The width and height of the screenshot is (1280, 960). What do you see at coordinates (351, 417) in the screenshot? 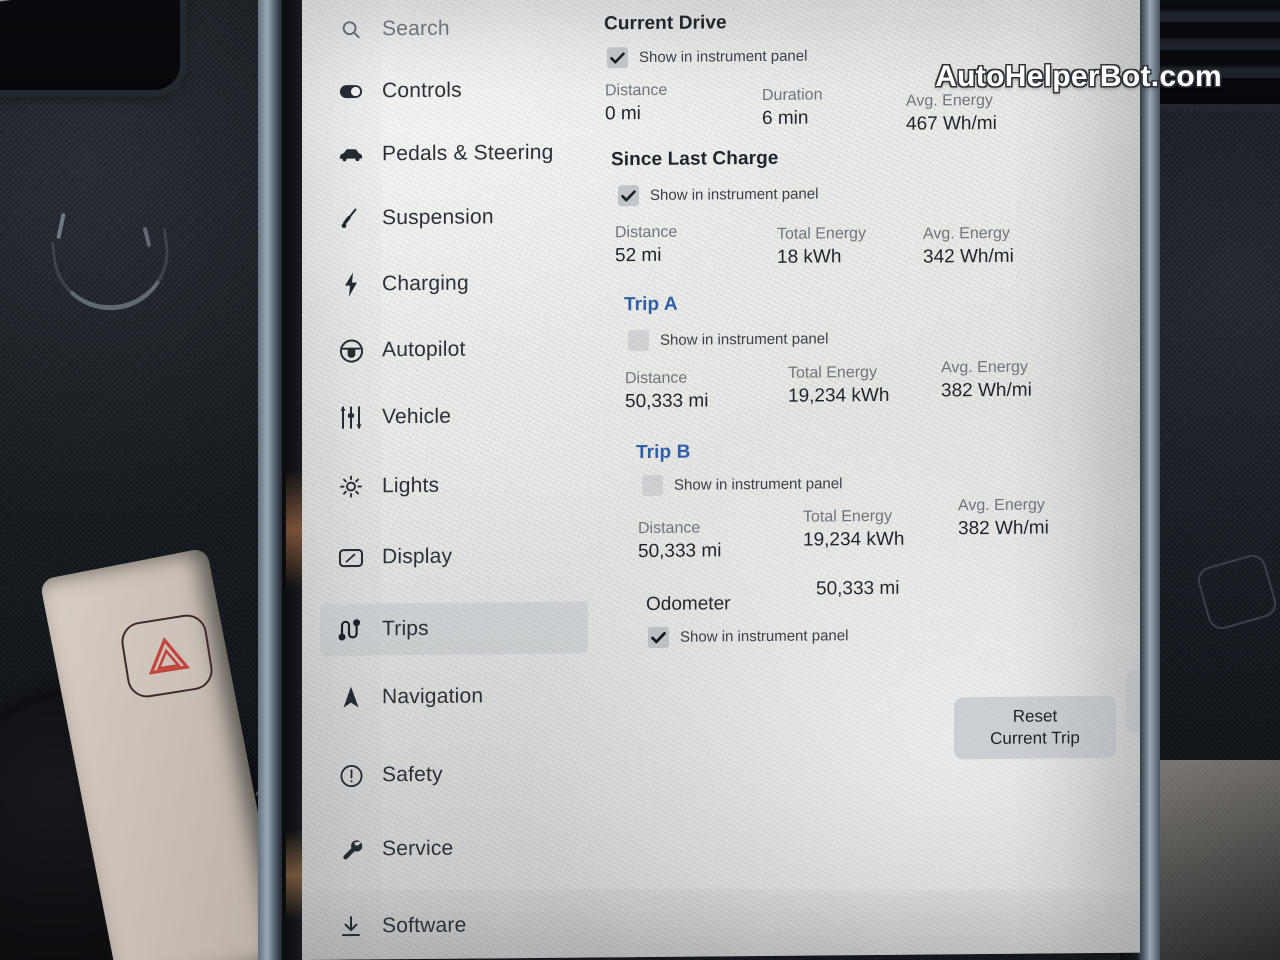
I see `sliders-icon` at bounding box center [351, 417].